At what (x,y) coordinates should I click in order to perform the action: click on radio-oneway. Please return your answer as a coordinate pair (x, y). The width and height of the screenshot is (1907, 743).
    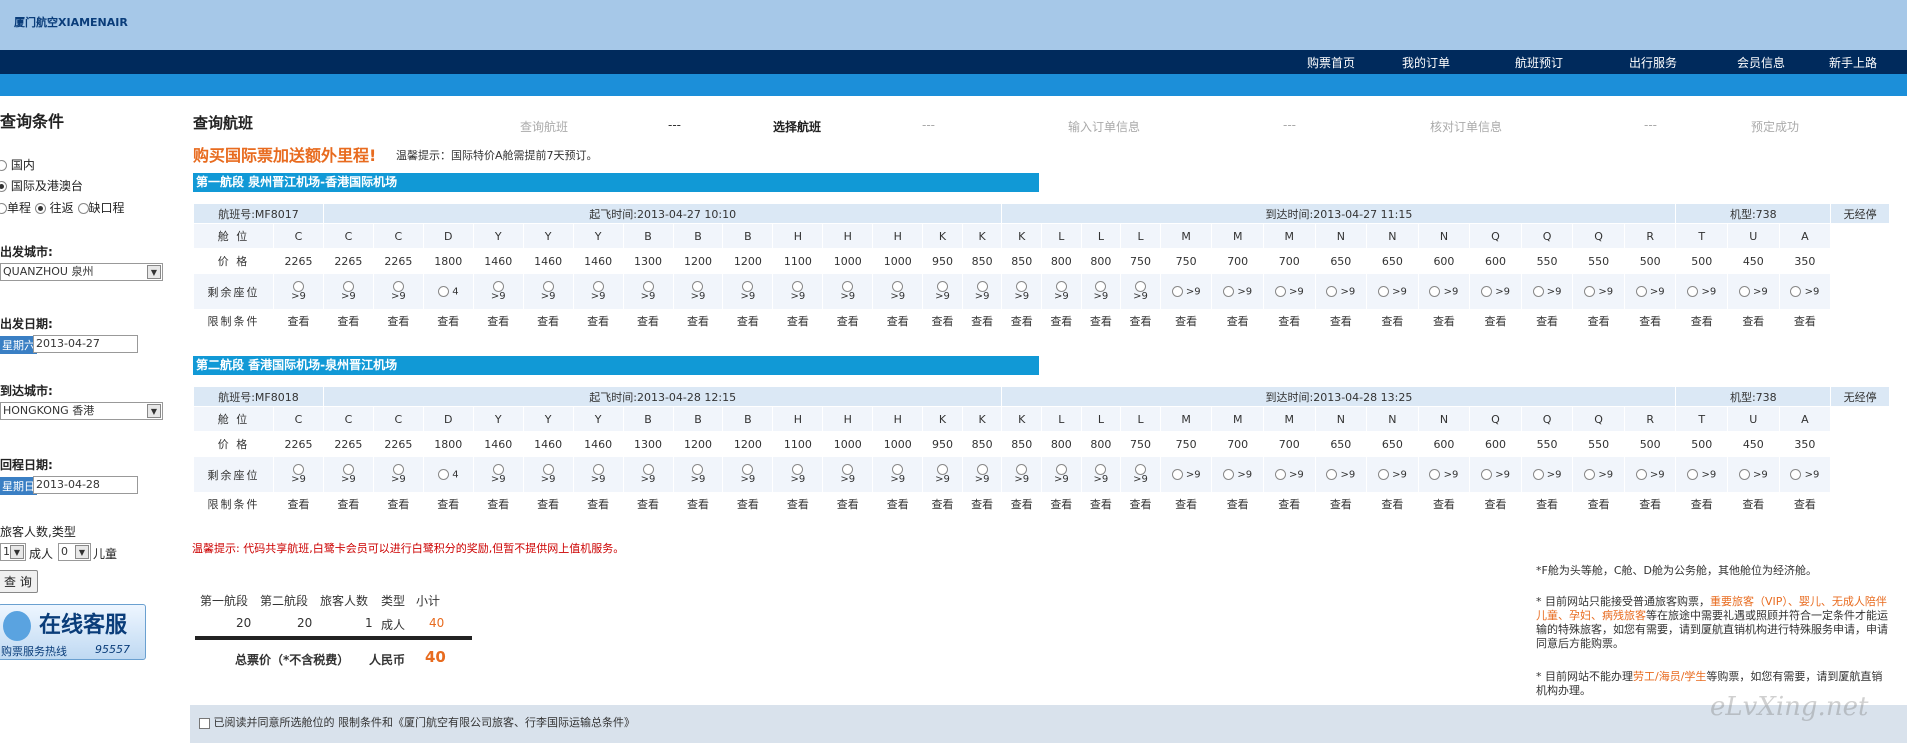
    Looking at the image, I should click on (3, 208).